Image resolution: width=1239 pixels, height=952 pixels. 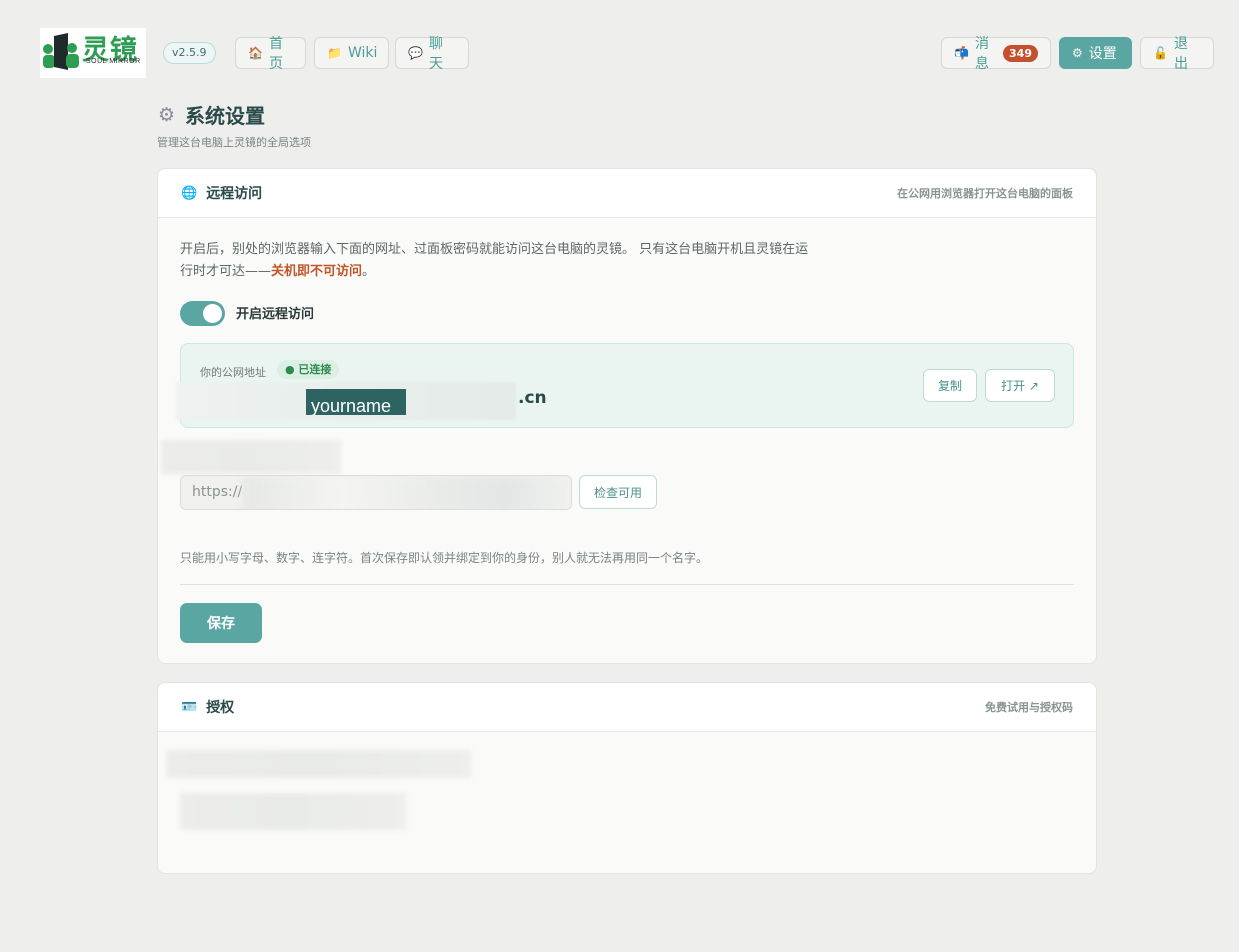 What do you see at coordinates (225, 116) in the screenshot?
I see `page-title-text: 系统设置` at bounding box center [225, 116].